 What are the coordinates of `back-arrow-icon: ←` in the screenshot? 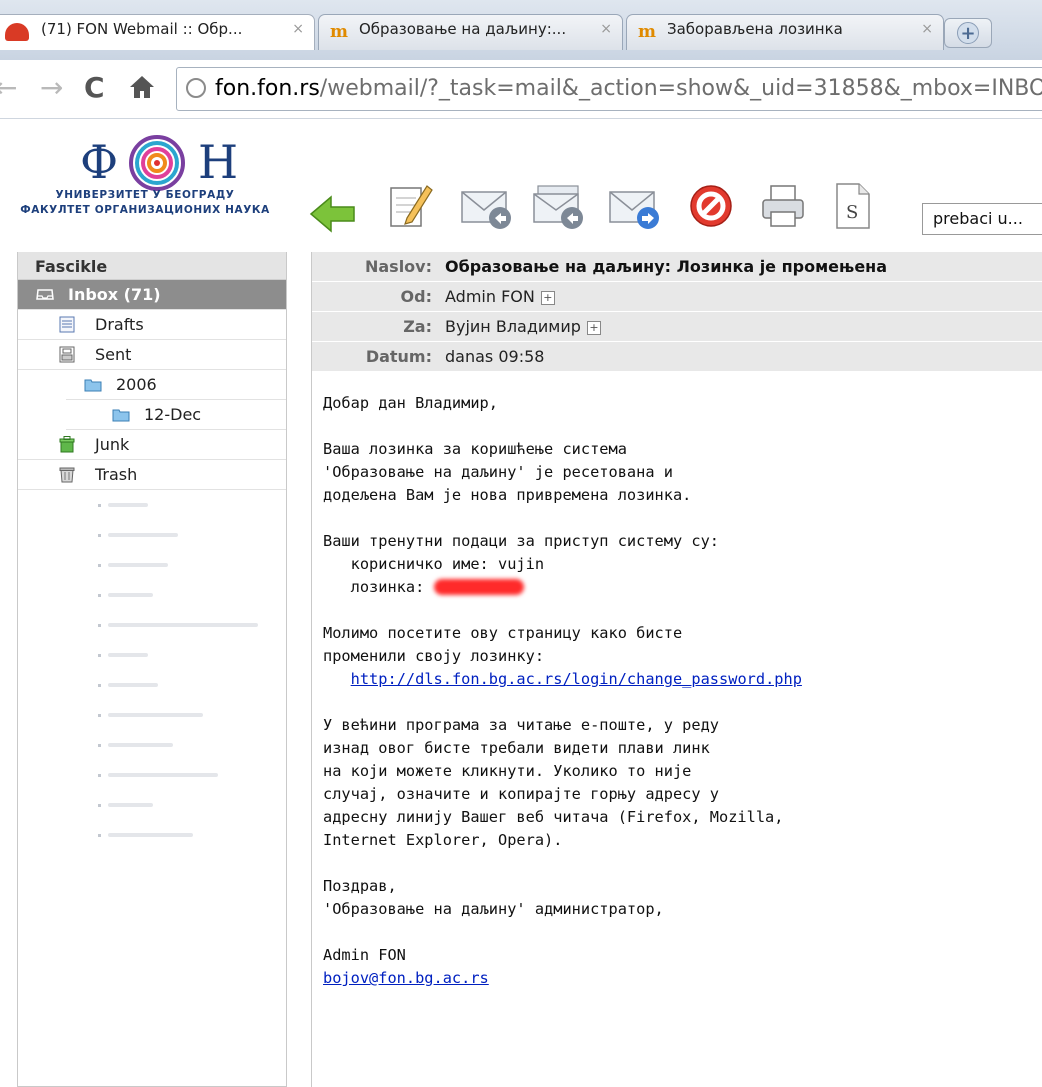 It's located at (8, 88).